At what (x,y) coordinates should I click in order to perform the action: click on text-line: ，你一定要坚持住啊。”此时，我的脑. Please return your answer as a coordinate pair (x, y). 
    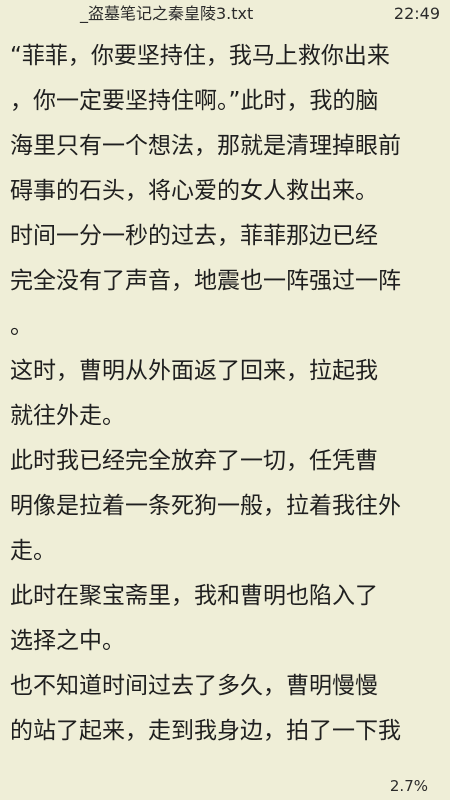
    Looking at the image, I should click on (194, 101).